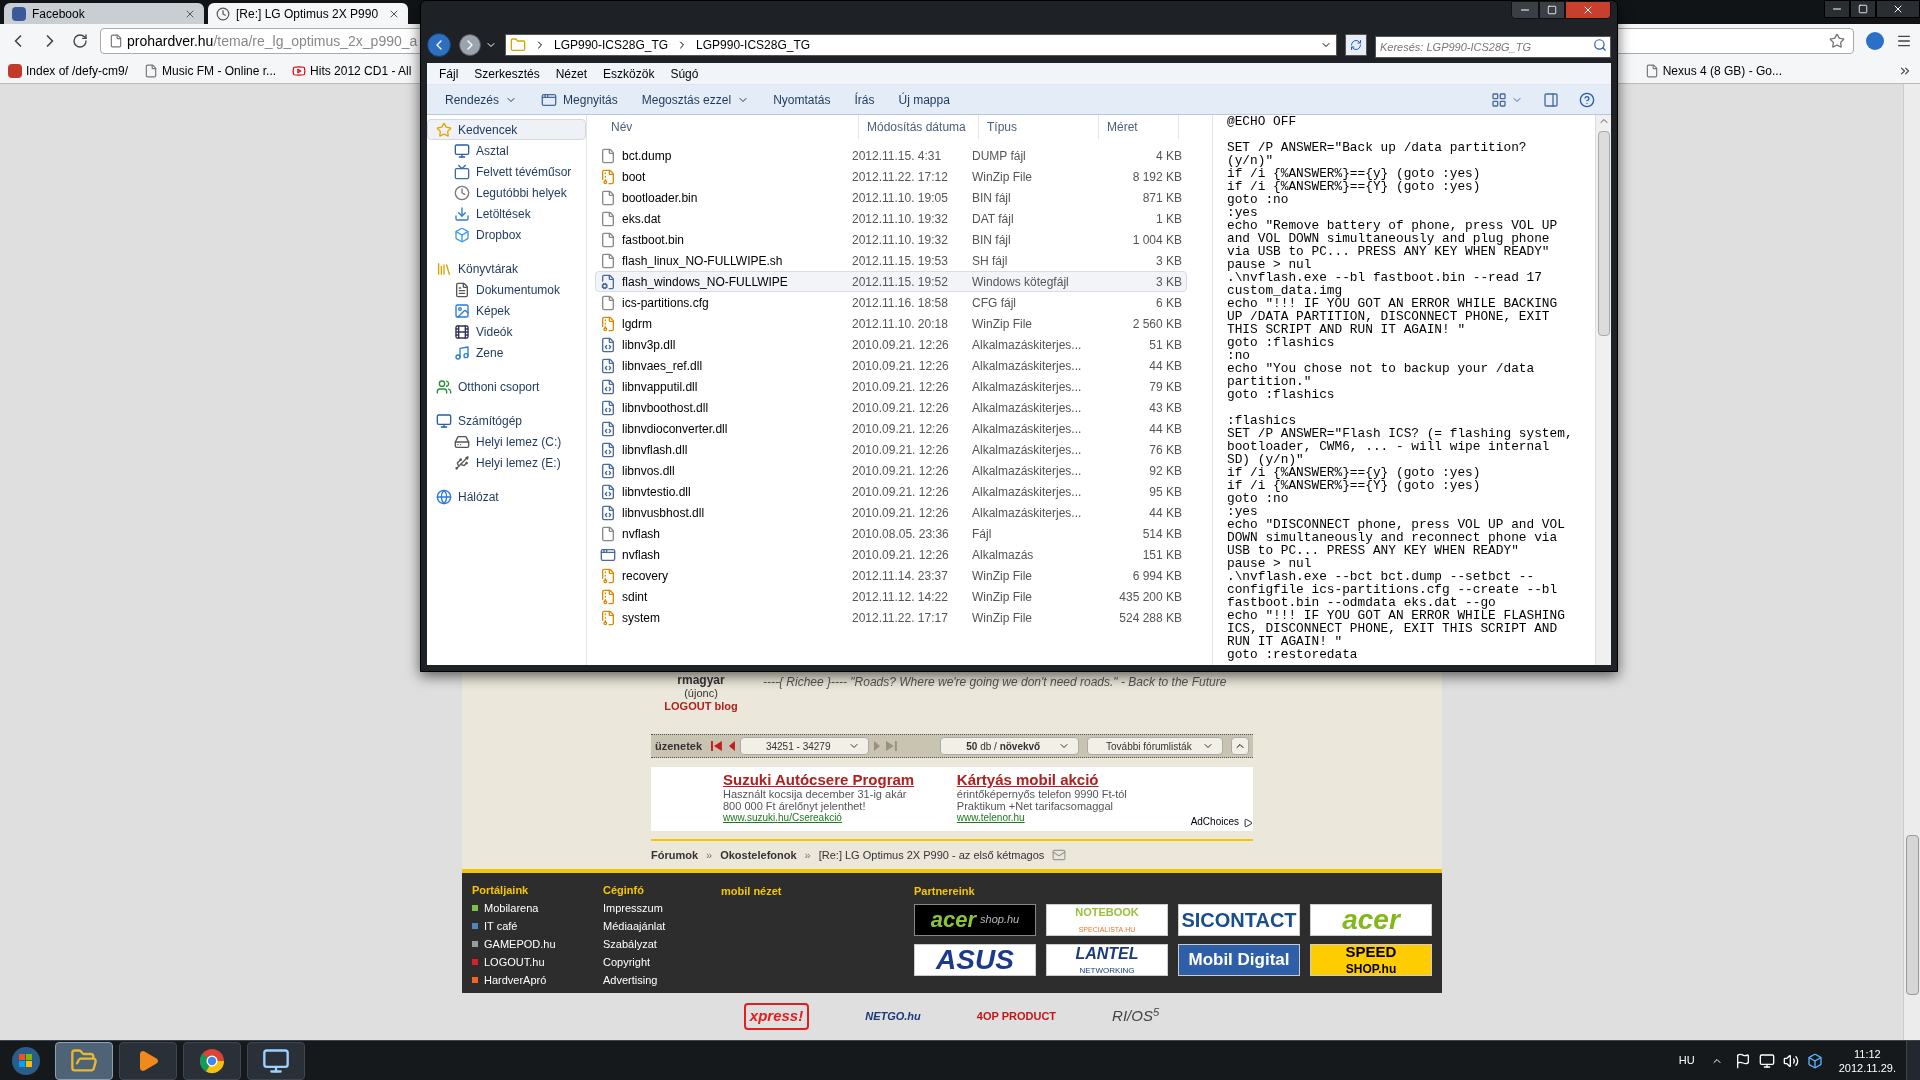 Image resolution: width=1920 pixels, height=1080 pixels. What do you see at coordinates (802, 99) in the screenshot?
I see `toolbar-button: Nyomtatás` at bounding box center [802, 99].